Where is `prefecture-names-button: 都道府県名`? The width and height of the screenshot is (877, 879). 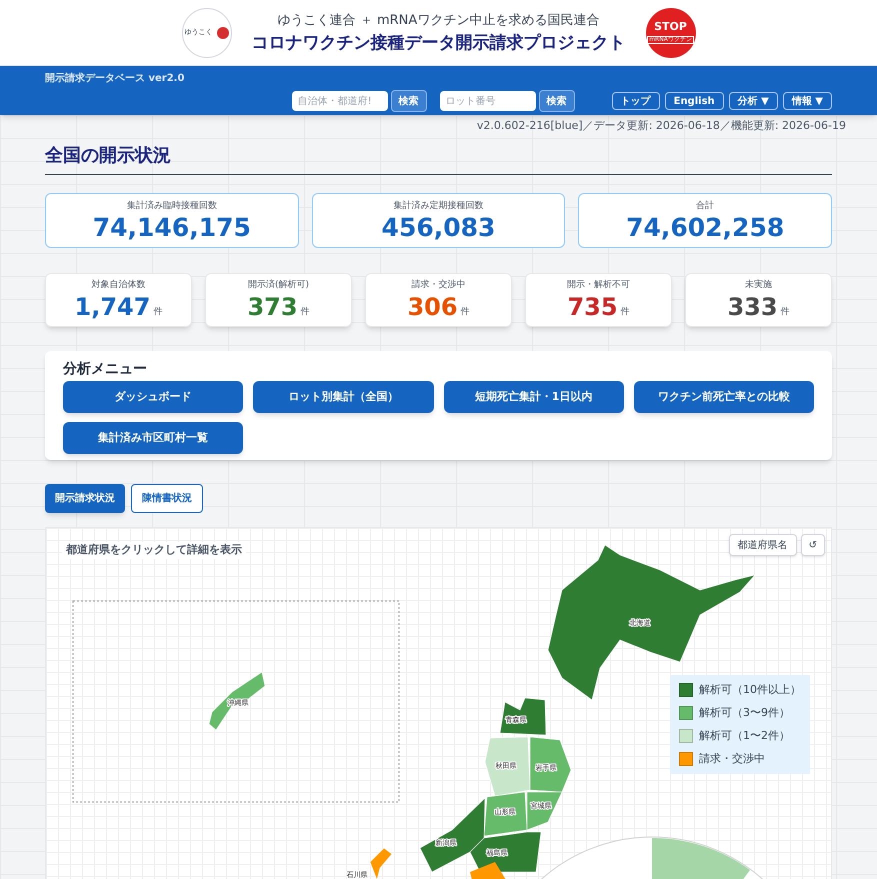 prefecture-names-button: 都道府県名 is located at coordinates (762, 545).